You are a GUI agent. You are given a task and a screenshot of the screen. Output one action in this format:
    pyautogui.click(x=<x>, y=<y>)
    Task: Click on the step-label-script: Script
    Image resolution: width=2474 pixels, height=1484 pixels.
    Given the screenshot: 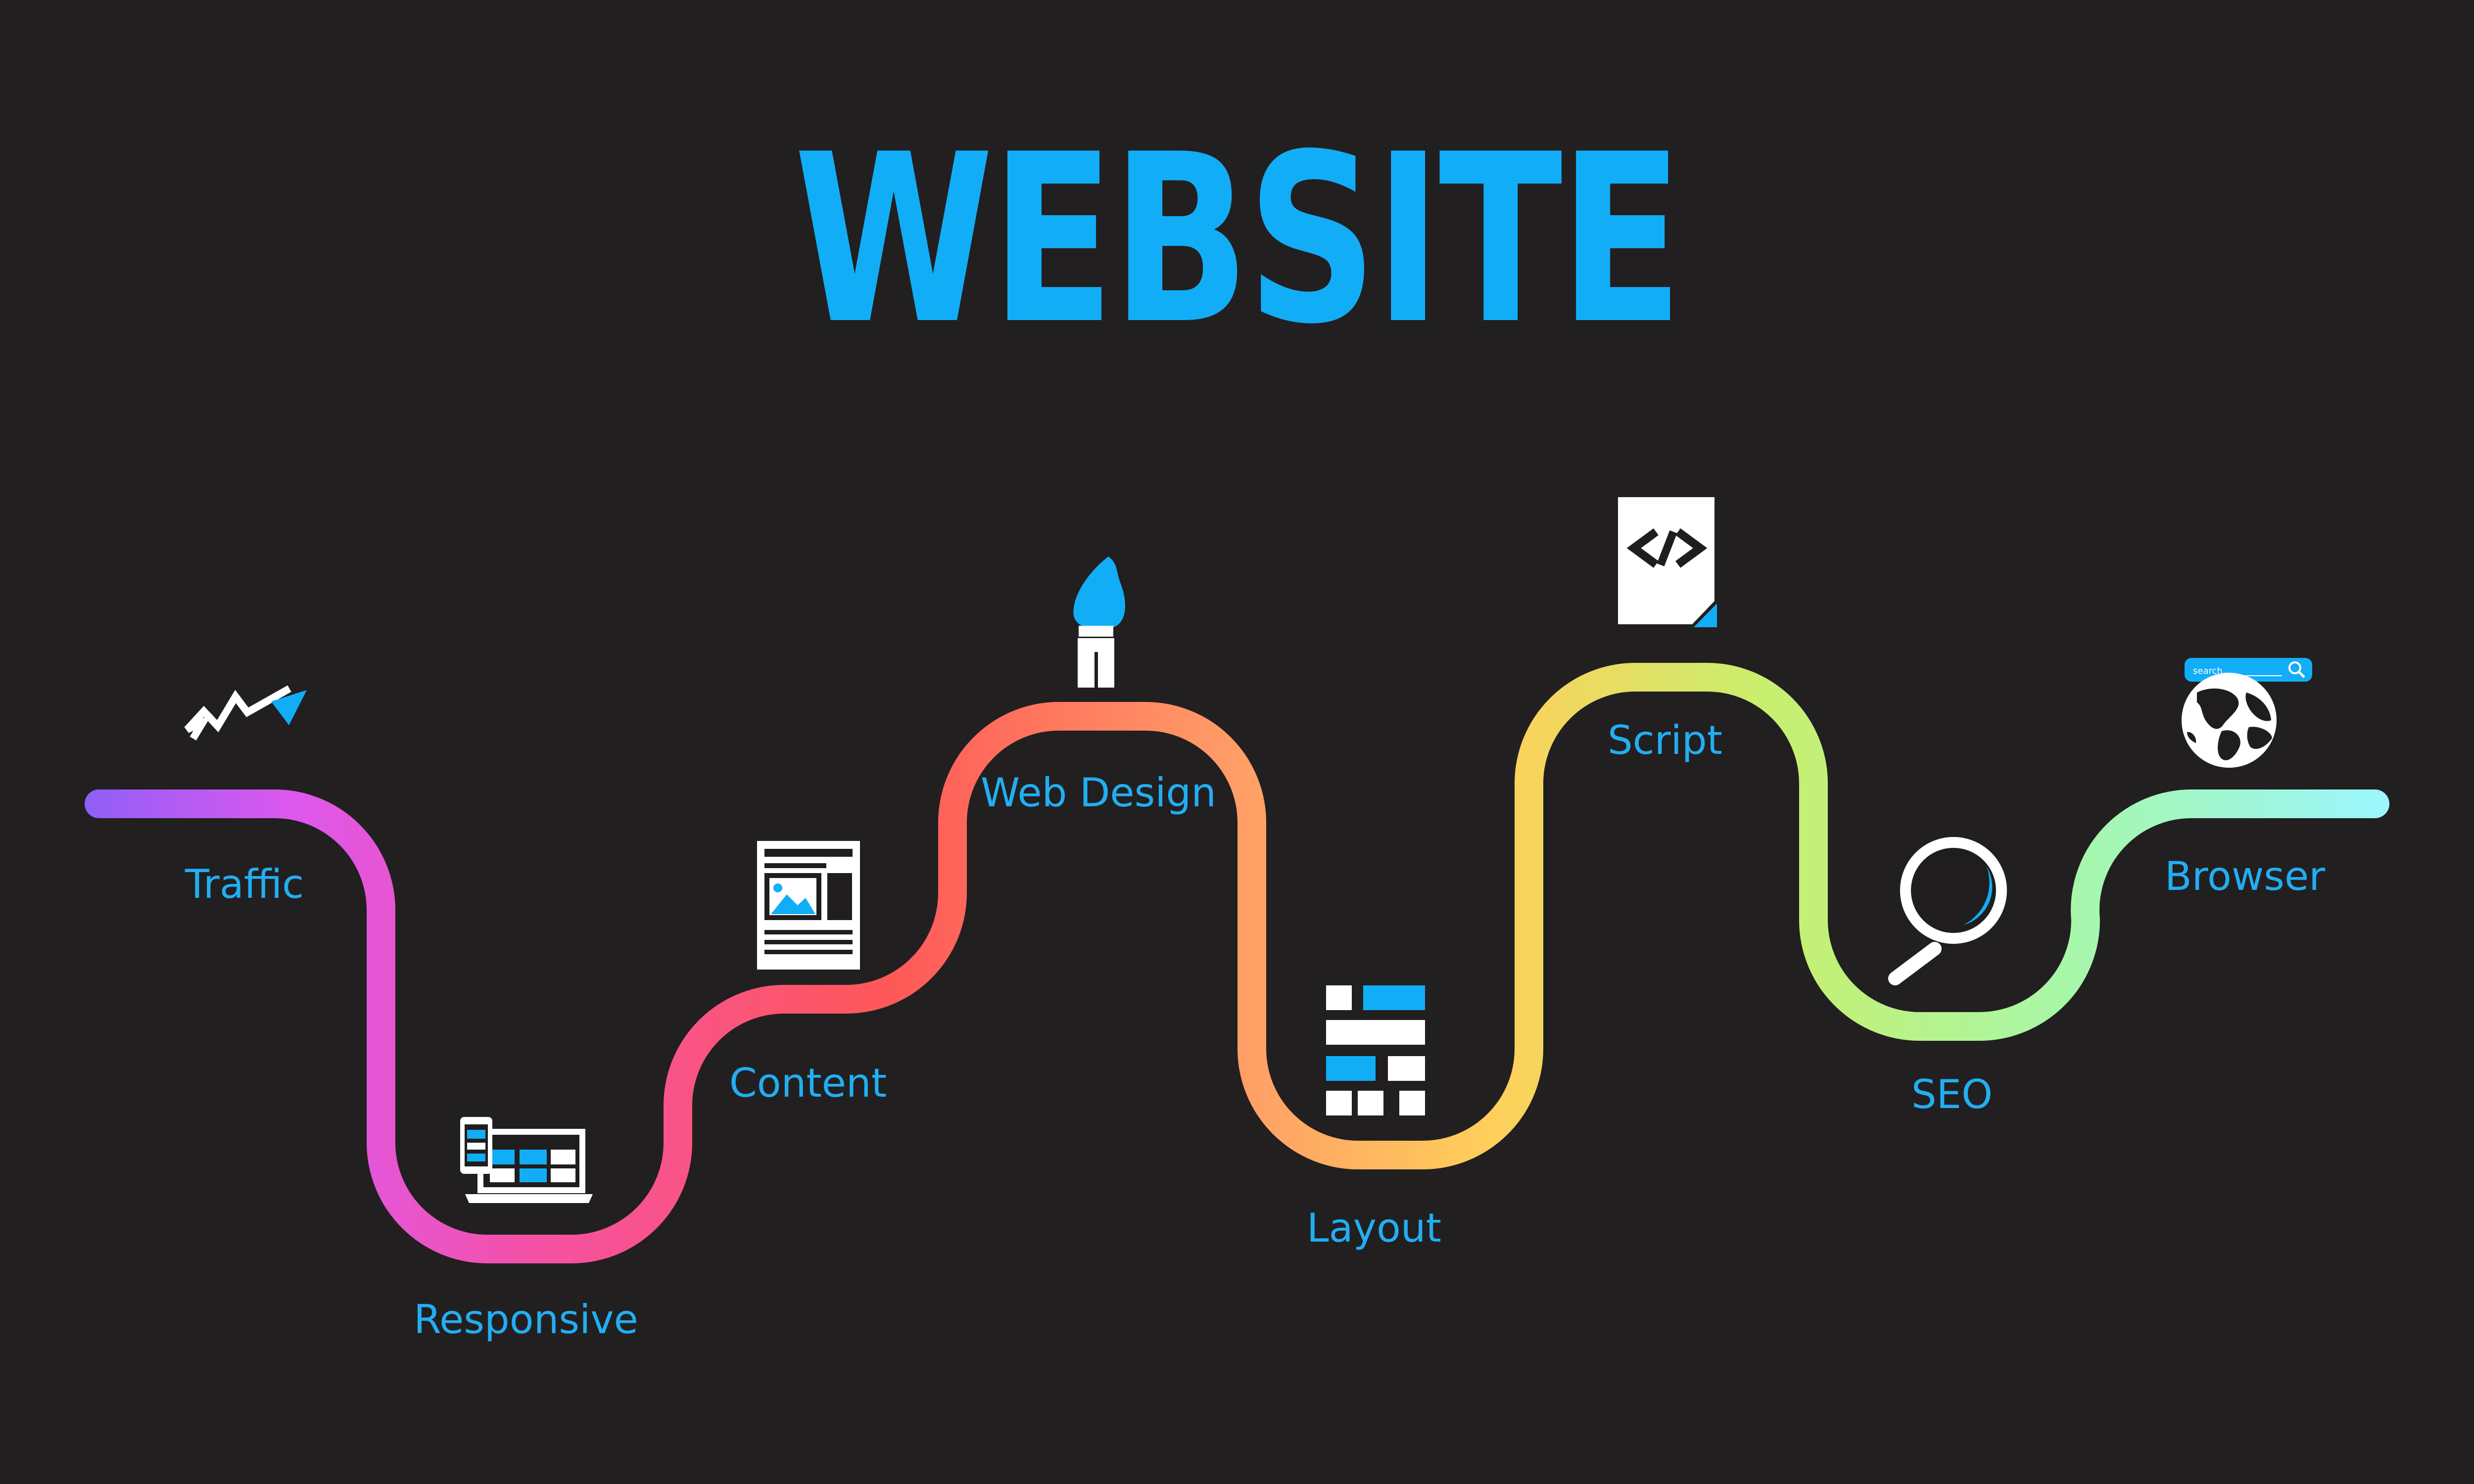 What is the action you would take?
    pyautogui.click(x=1665, y=740)
    